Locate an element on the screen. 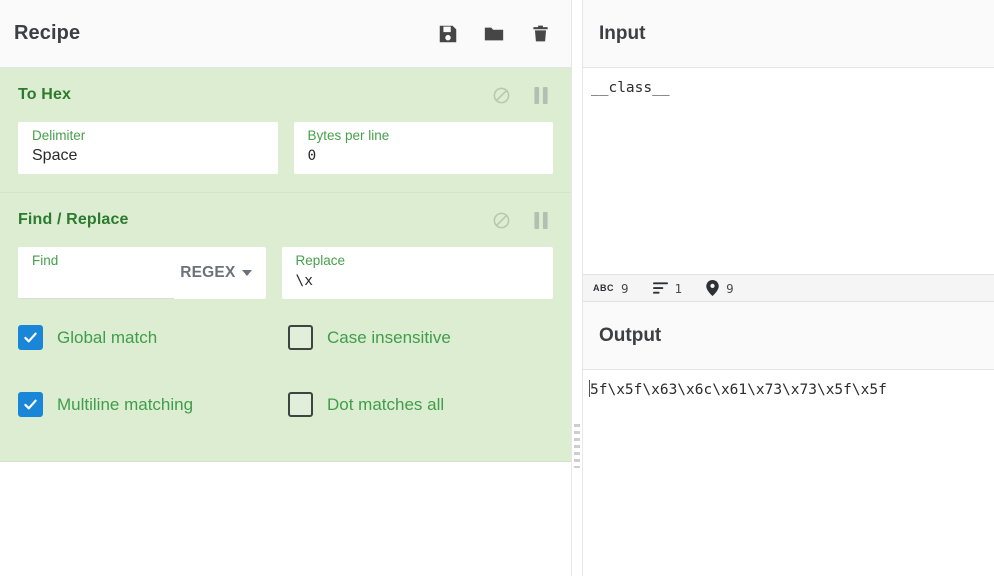 The image size is (994, 576). find-mode-dropdown: REGEX is located at coordinates (219, 273).